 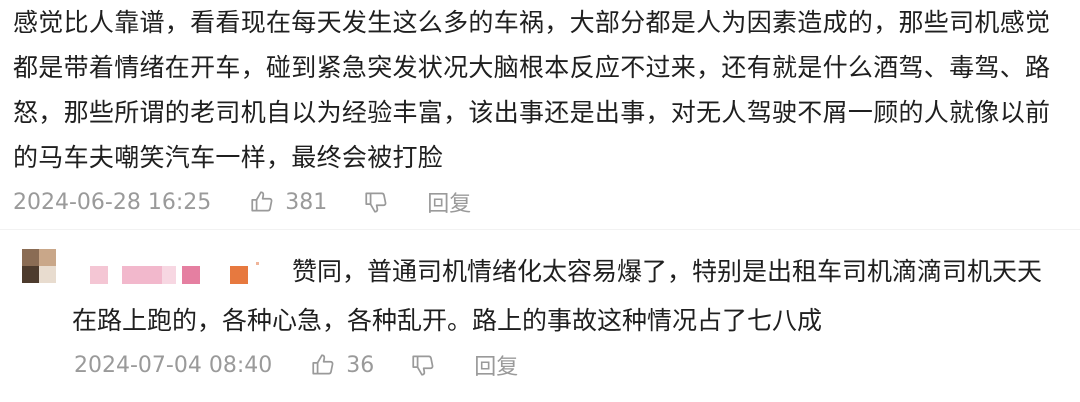 What do you see at coordinates (540, 229) in the screenshot?
I see `comment-divider` at bounding box center [540, 229].